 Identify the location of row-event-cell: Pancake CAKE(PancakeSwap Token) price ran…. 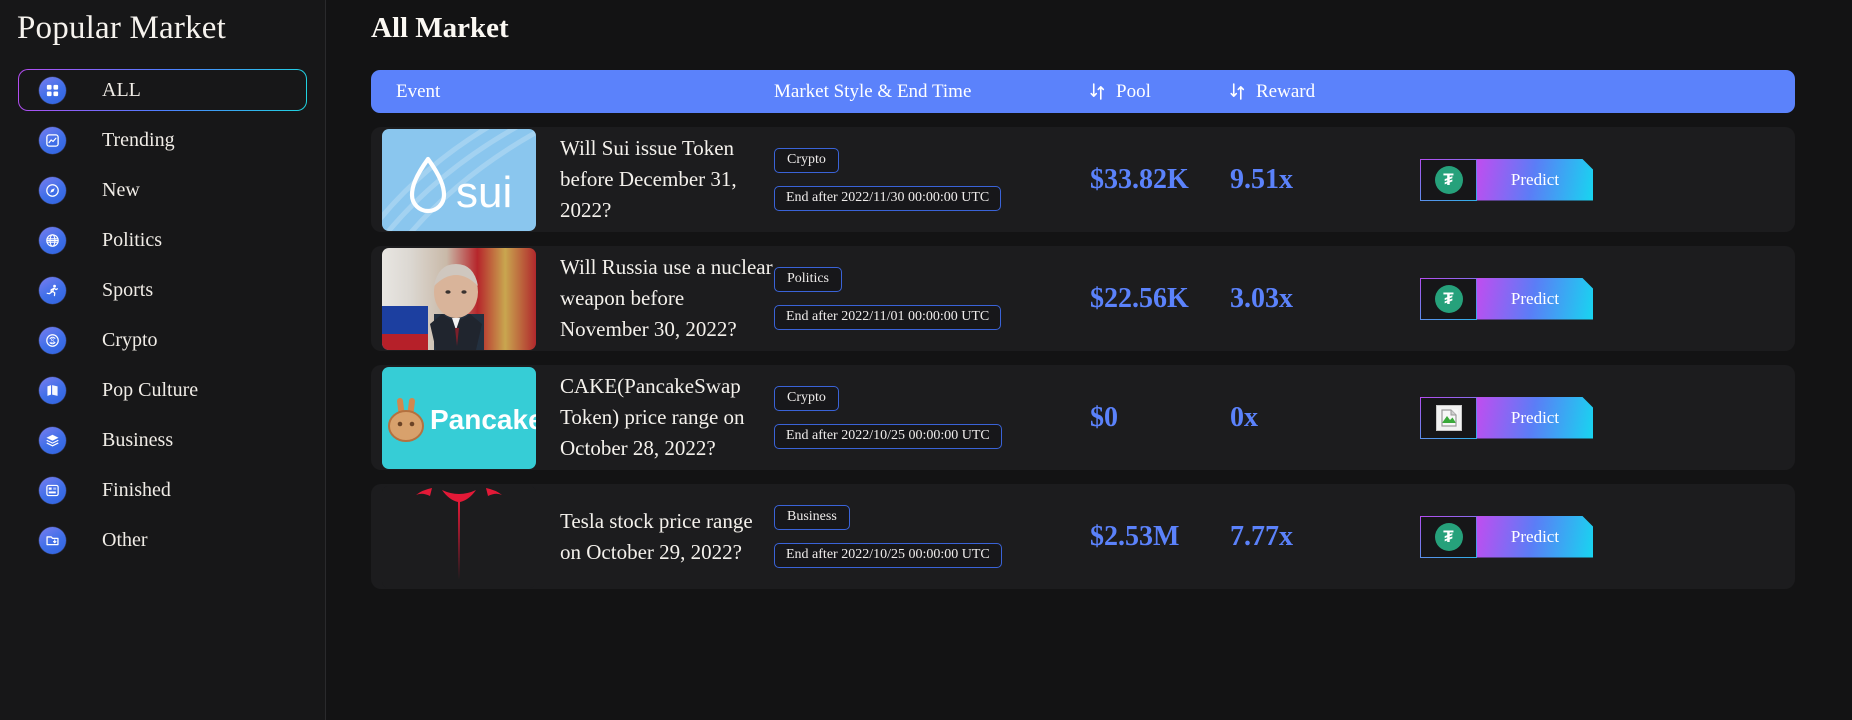
(572, 417).